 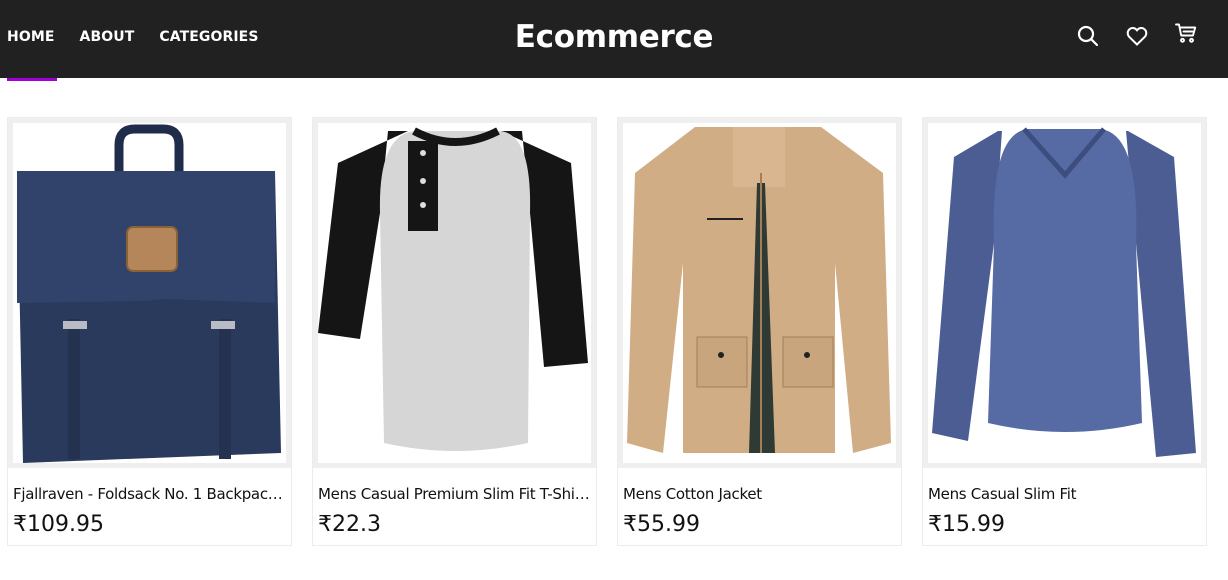 What do you see at coordinates (614, 39) in the screenshot?
I see `navbar: HOME ABOUT CATEGORIES Ecommerce` at bounding box center [614, 39].